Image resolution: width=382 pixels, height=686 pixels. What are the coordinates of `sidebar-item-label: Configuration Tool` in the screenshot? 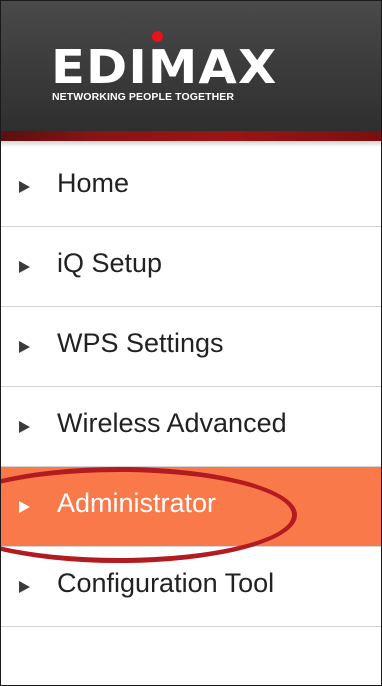 It's located at (166, 583).